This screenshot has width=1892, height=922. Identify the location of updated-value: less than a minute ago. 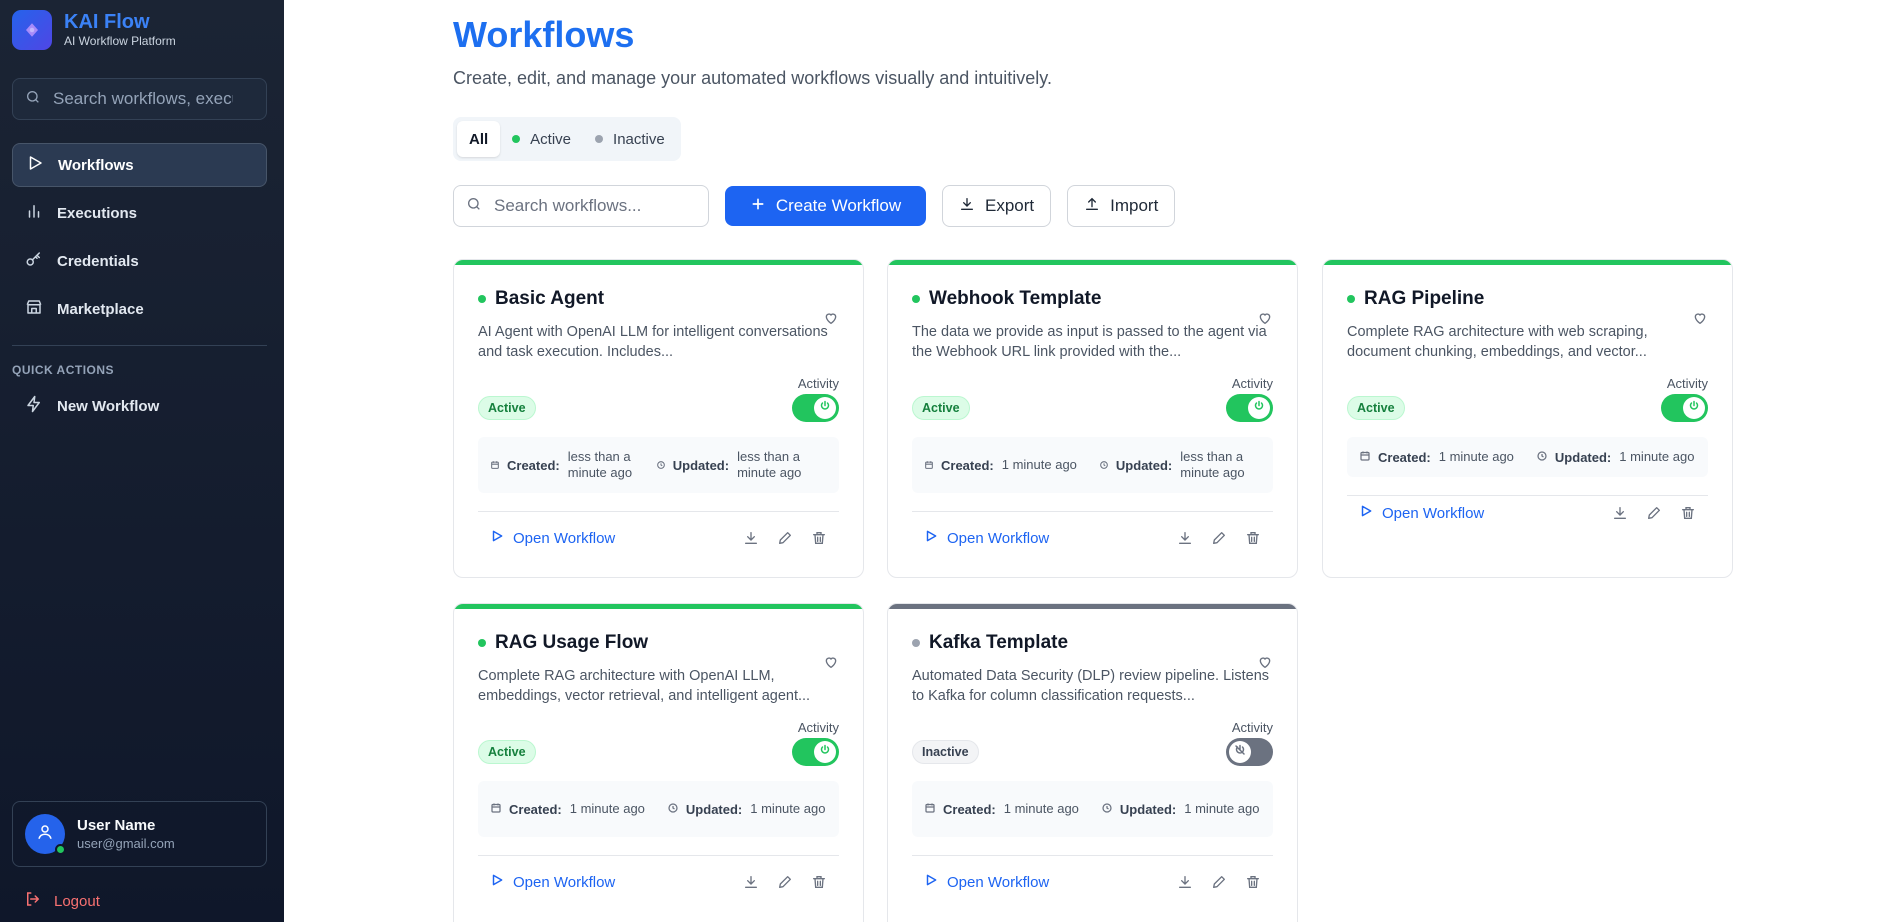
(1212, 464).